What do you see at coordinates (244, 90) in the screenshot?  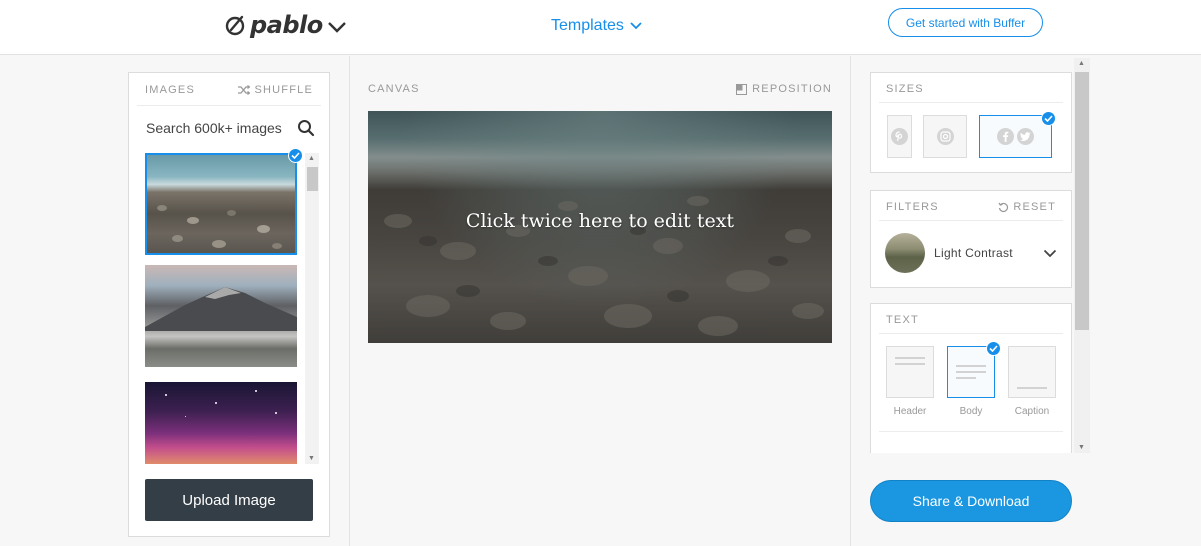 I see `shuffle-icon` at bounding box center [244, 90].